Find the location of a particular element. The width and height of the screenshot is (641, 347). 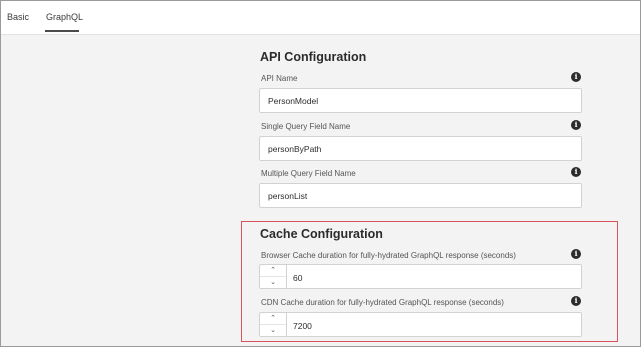

browser-cache-duration-value: 60 is located at coordinates (298, 278).